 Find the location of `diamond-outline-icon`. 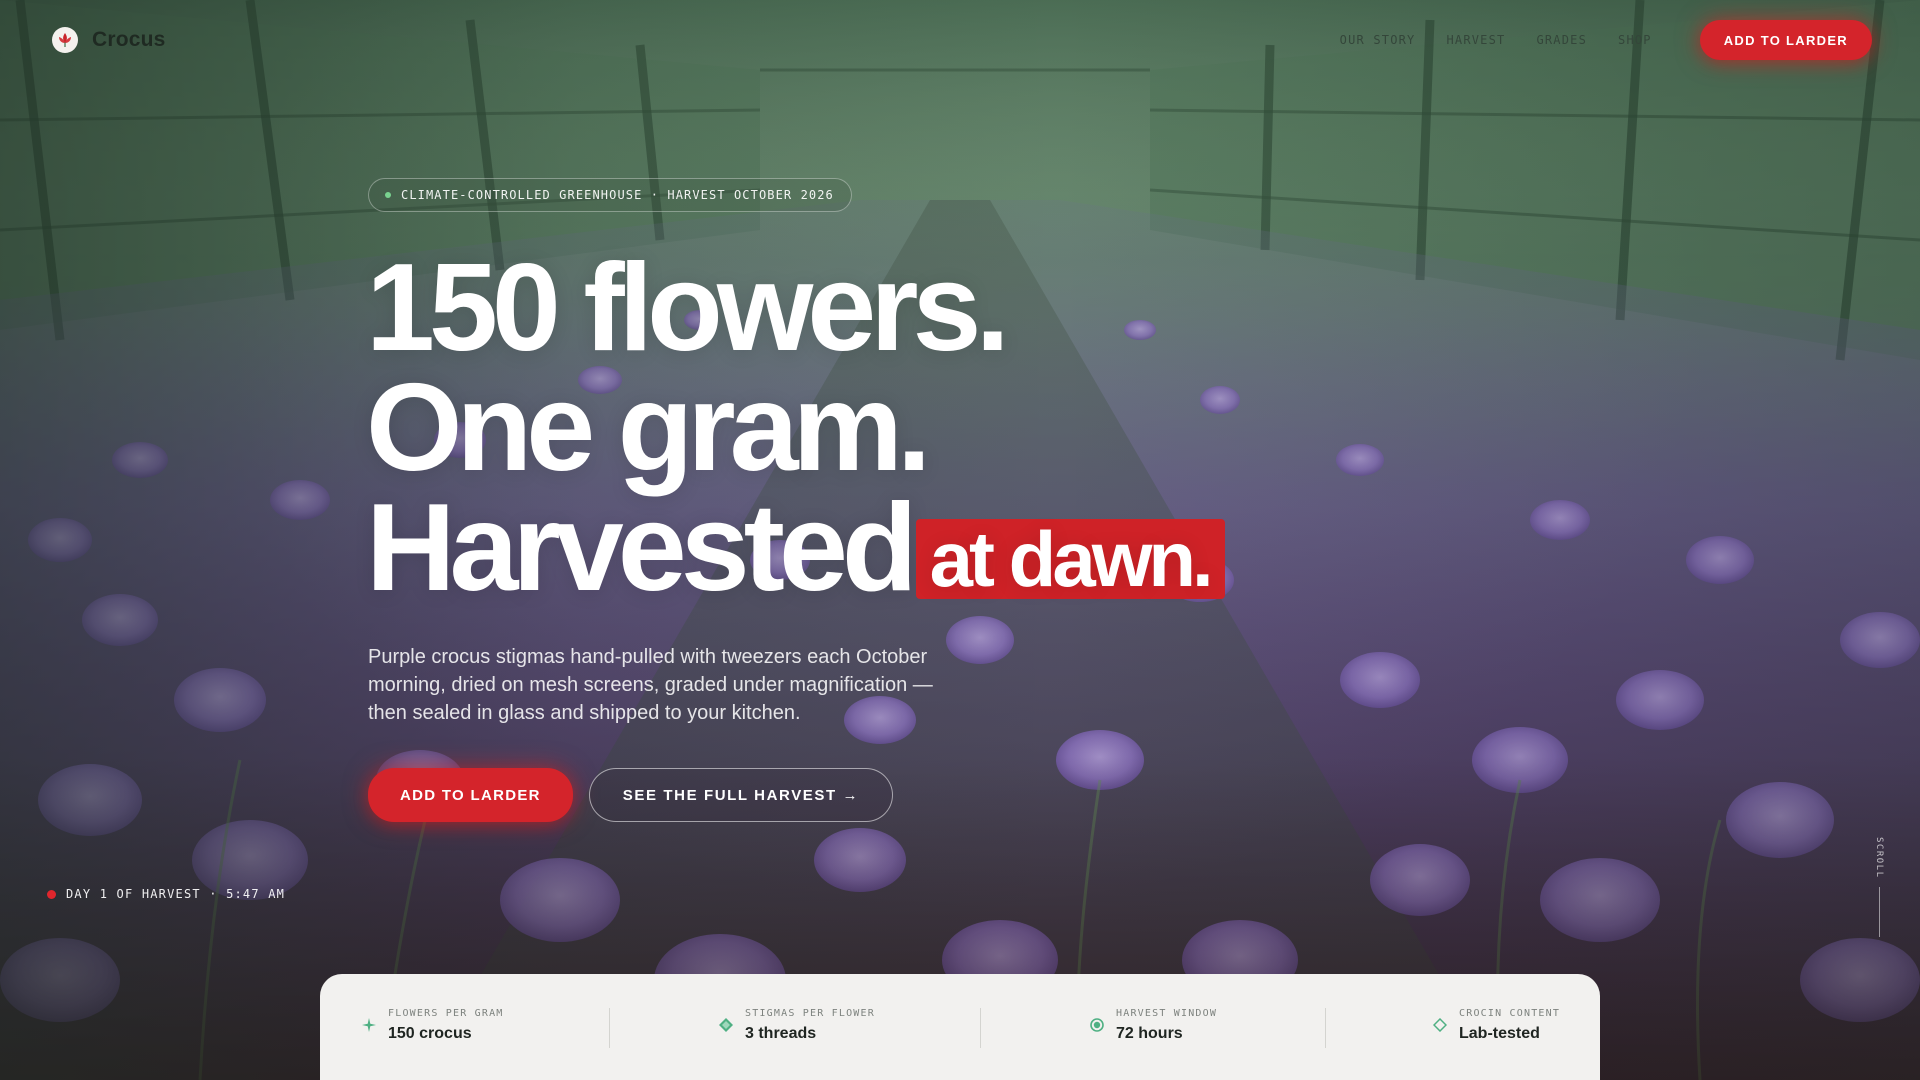

diamond-outline-icon is located at coordinates (1440, 1025).